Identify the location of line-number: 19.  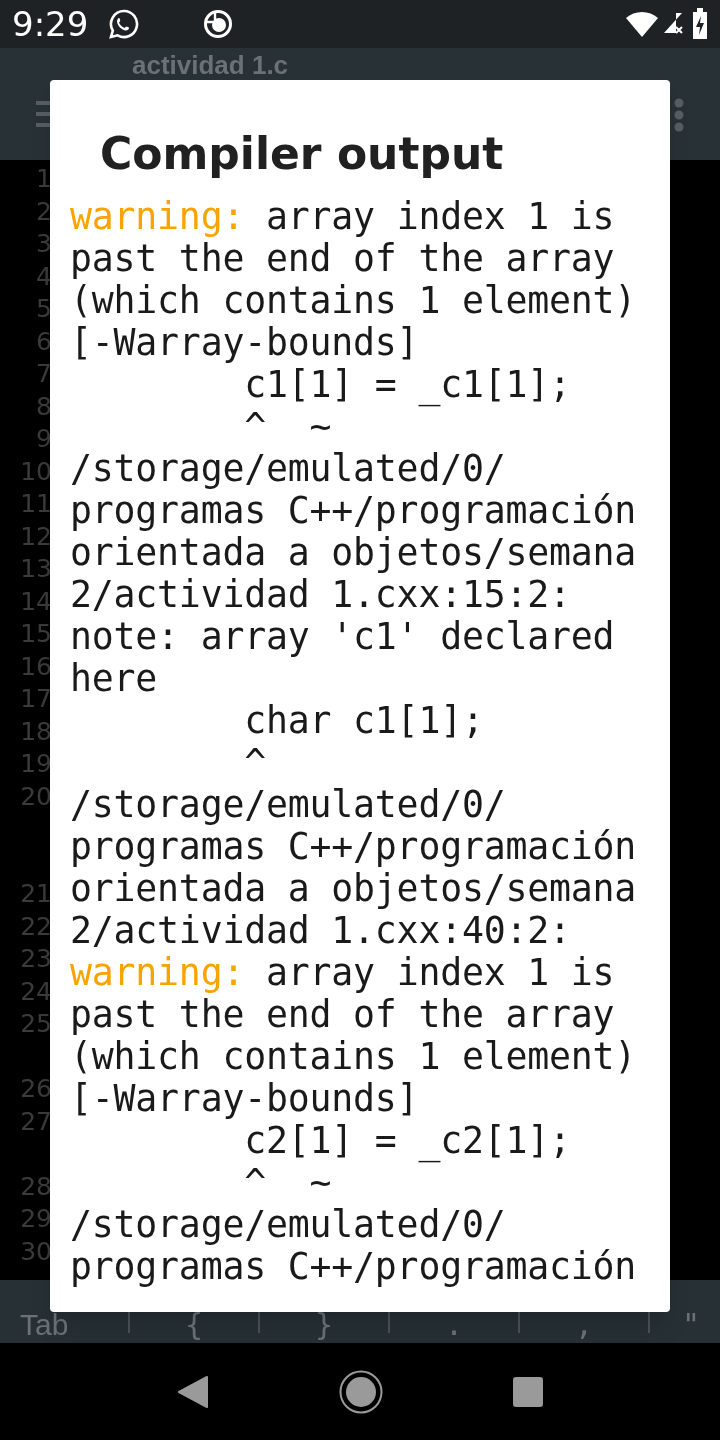
(36, 763).